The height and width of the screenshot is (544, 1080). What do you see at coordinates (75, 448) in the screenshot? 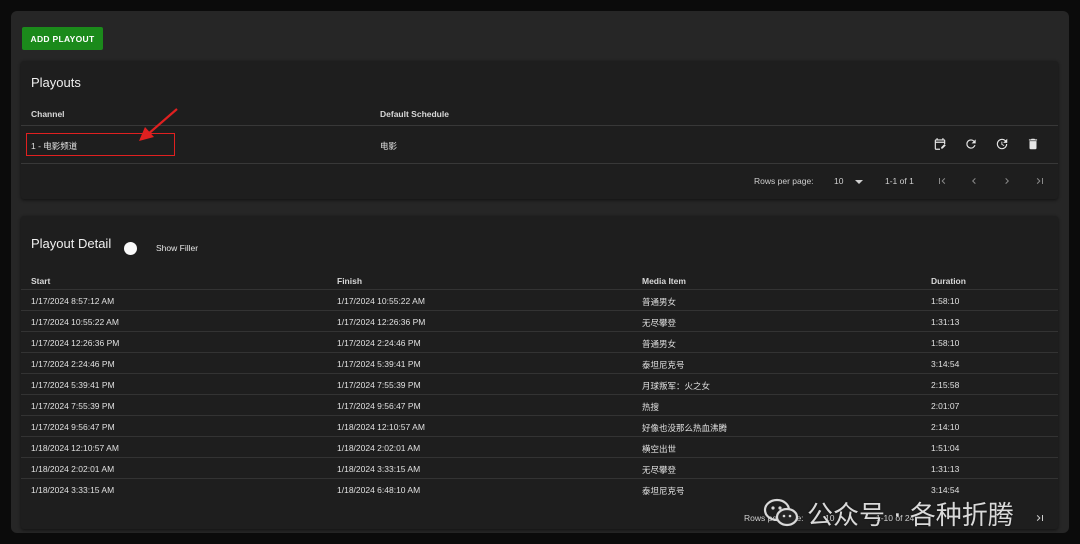
I see `cell-start: 1/18/2024 12:10:57 AM` at bounding box center [75, 448].